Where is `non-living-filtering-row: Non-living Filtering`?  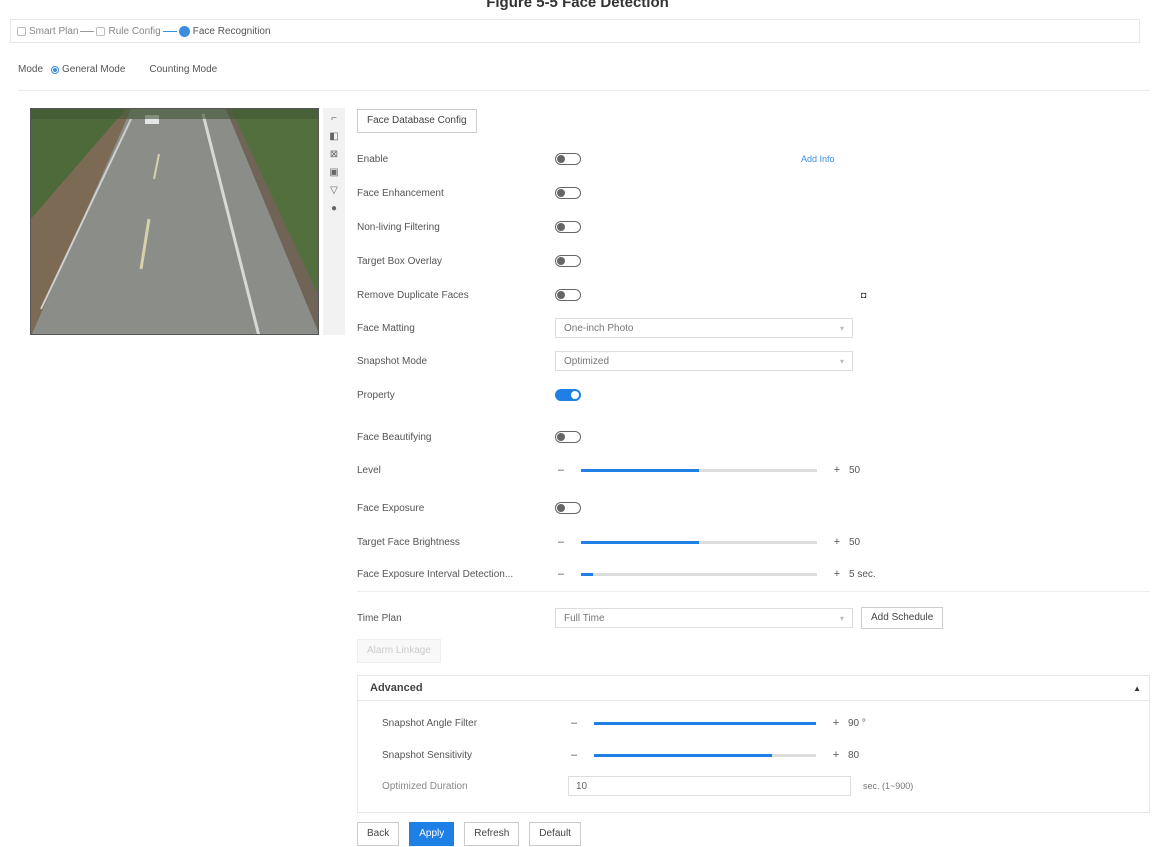
non-living-filtering-row: Non-living Filtering is located at coordinates (753, 227).